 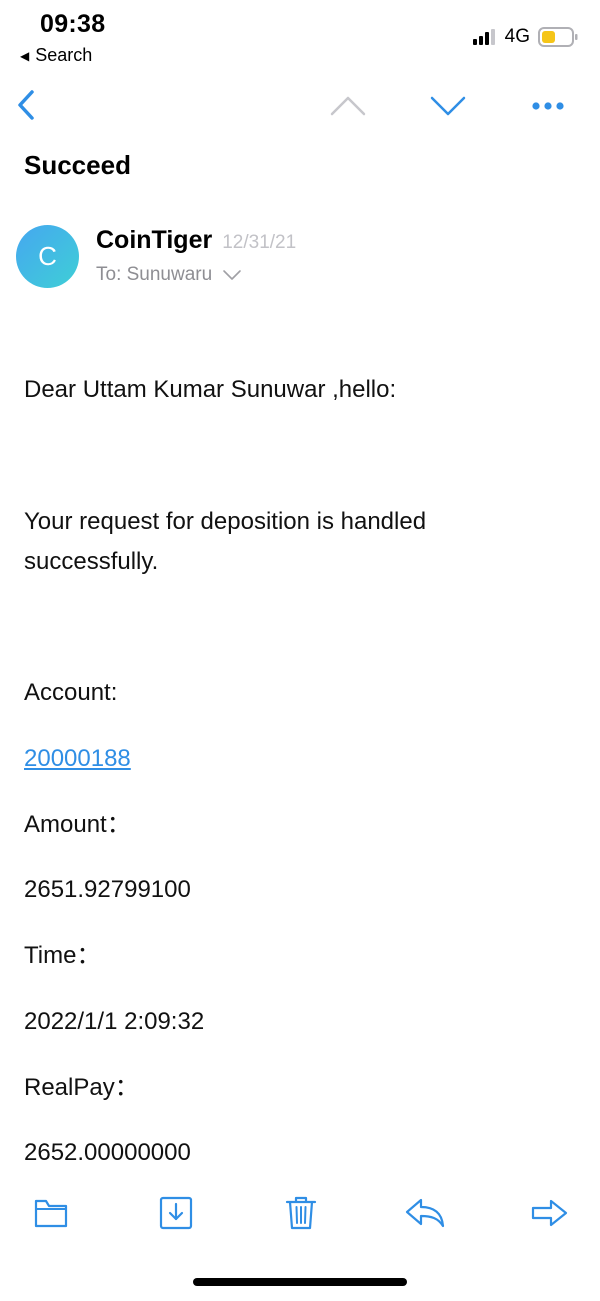 I want to click on time-value: 2022/1/1 2:09:32, so click(x=114, y=1021).